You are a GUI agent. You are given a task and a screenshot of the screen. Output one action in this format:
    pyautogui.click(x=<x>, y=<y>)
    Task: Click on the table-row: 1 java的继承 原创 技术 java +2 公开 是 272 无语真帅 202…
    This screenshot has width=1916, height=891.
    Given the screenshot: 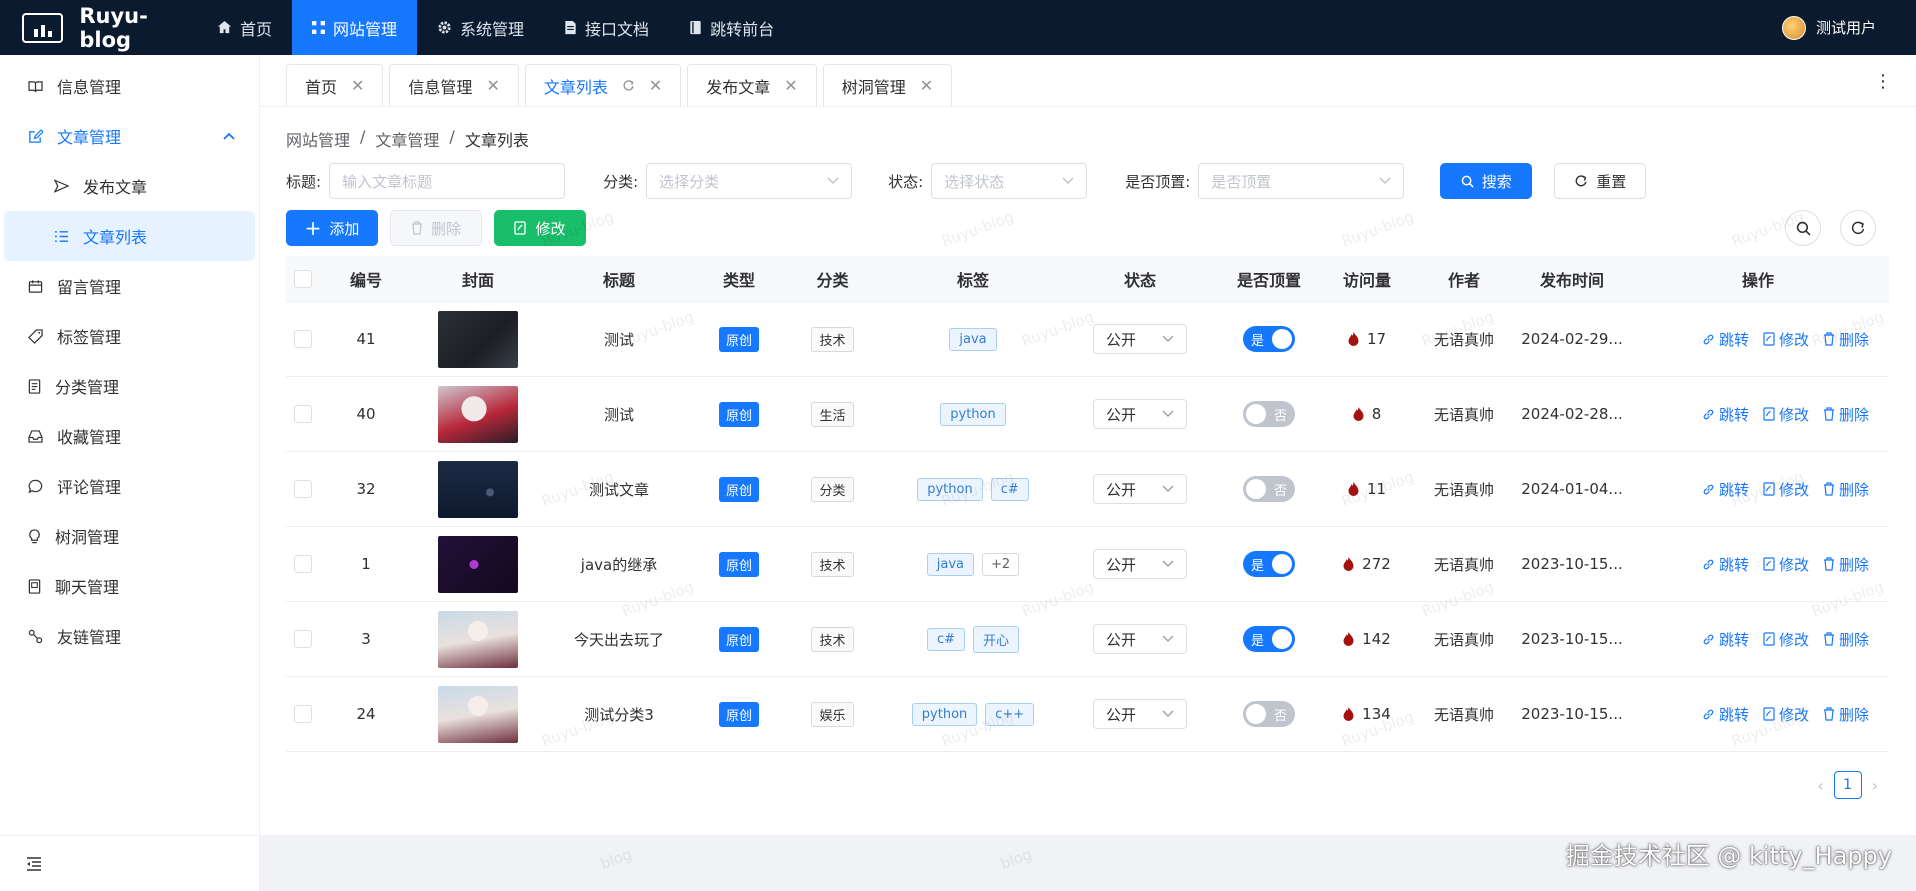 What is the action you would take?
    pyautogui.click(x=1087, y=564)
    